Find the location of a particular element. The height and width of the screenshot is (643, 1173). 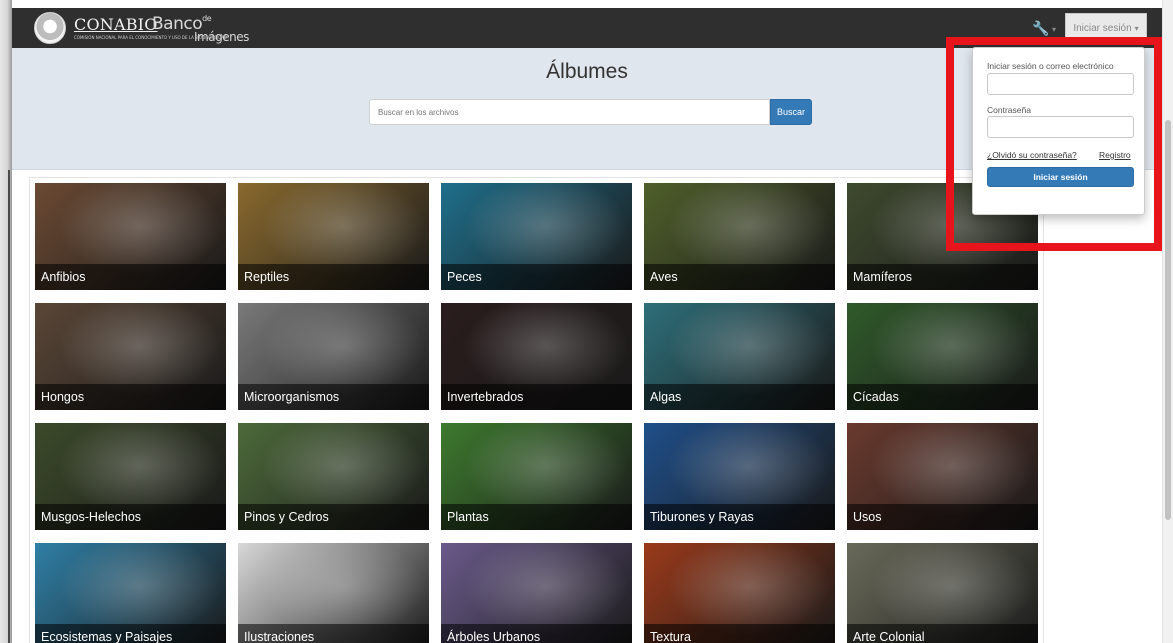

album-tile: Aves is located at coordinates (739, 236).